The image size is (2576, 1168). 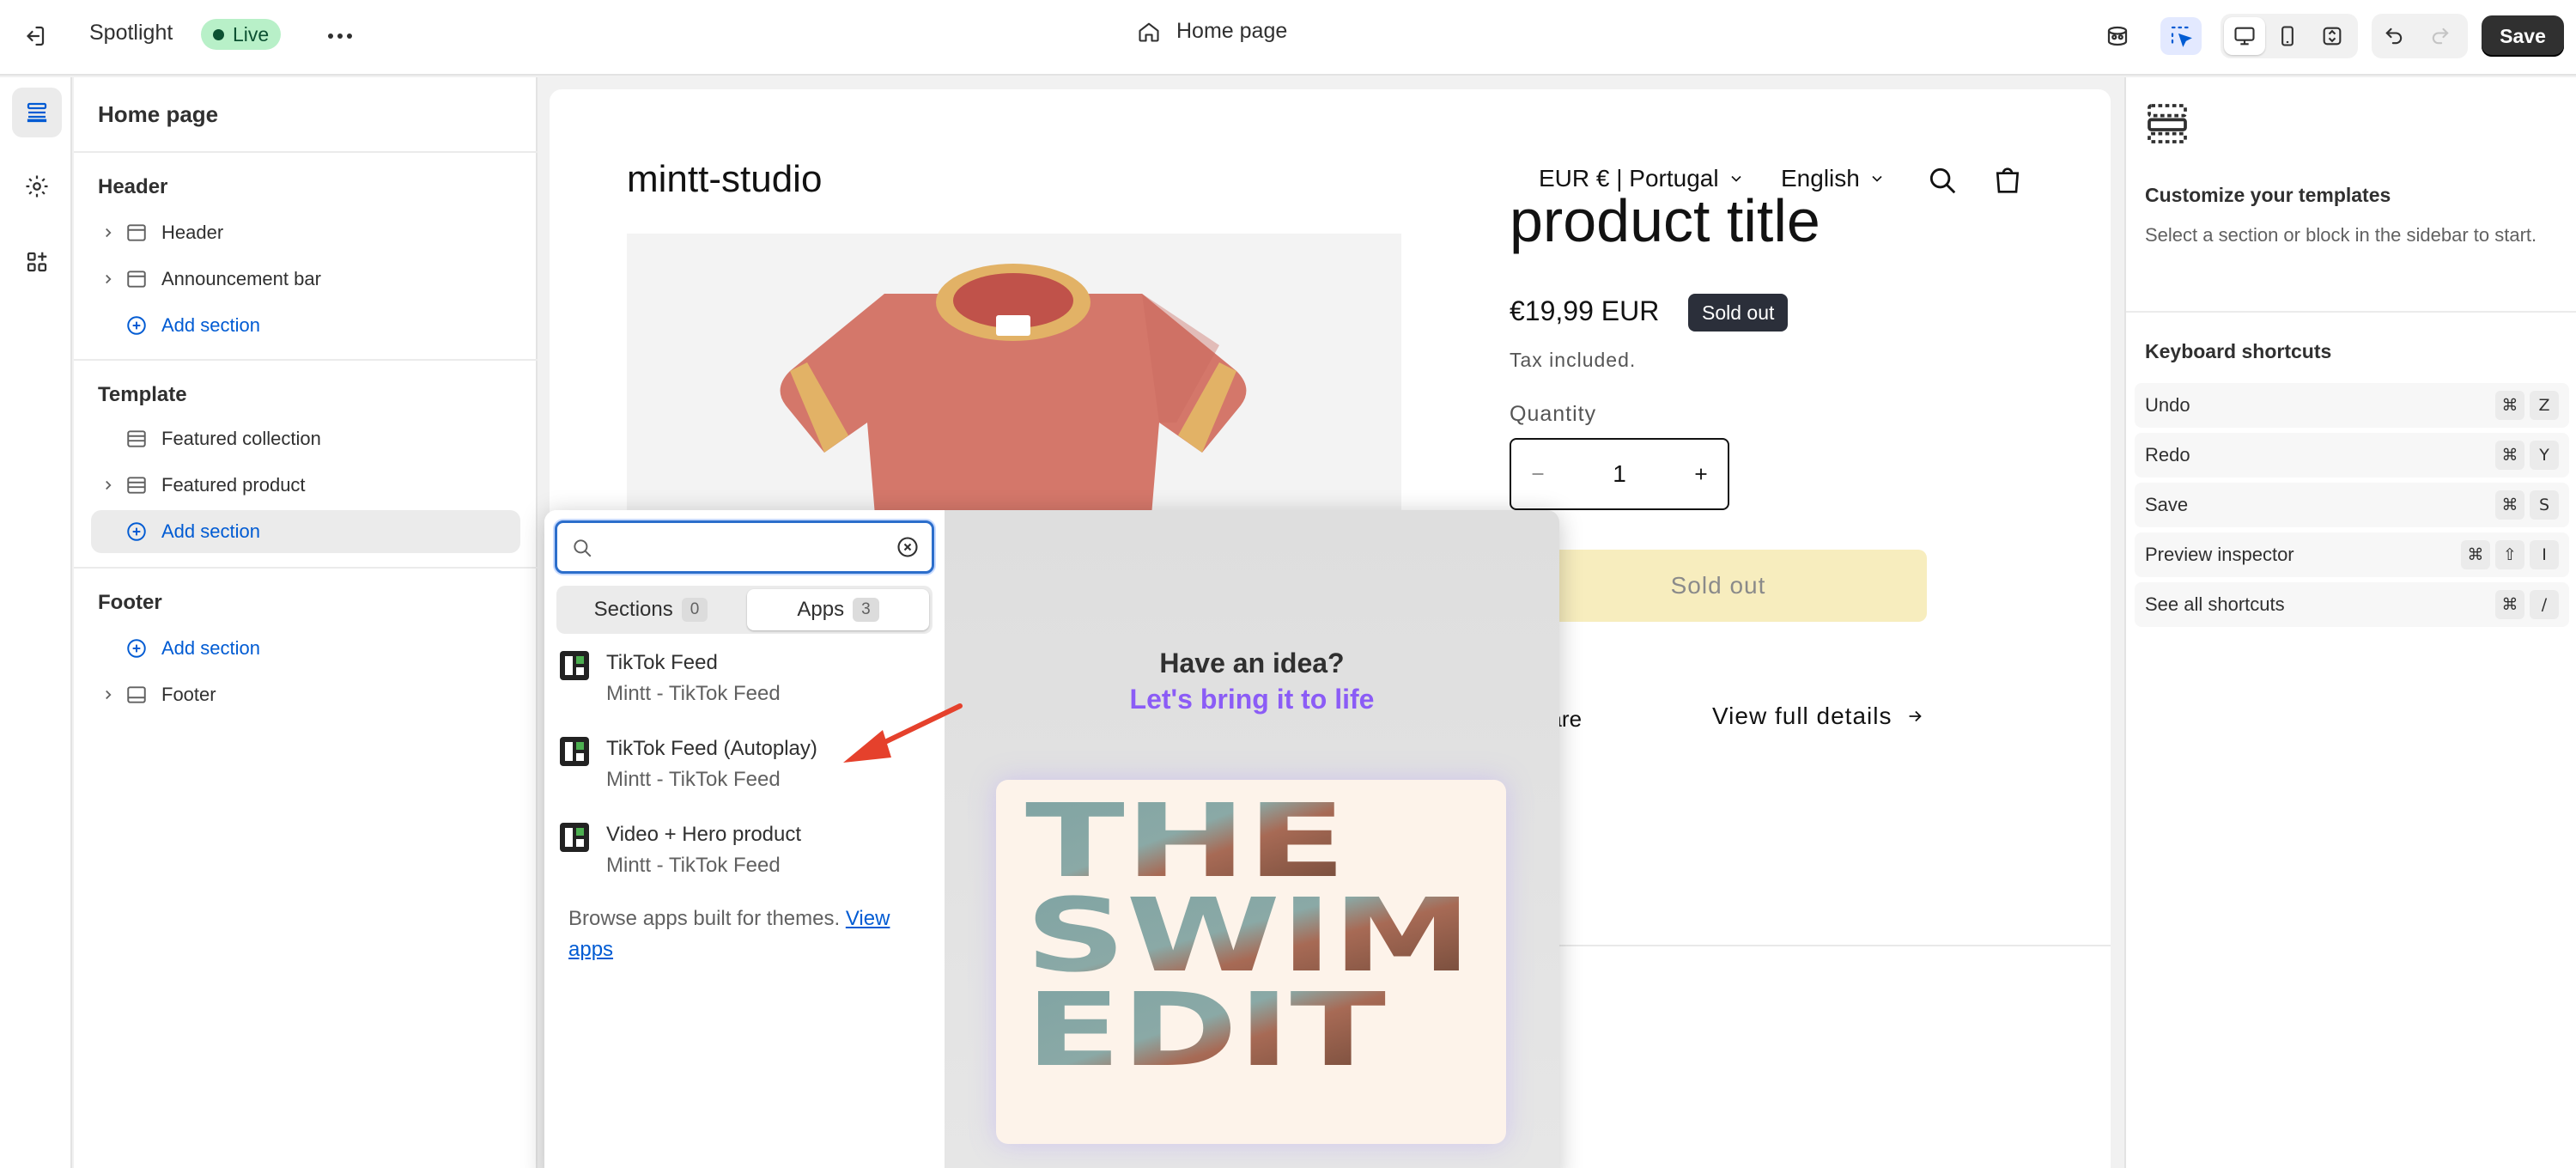 I want to click on sidebar-item-featured-product: Featured product, so click(x=305, y=485).